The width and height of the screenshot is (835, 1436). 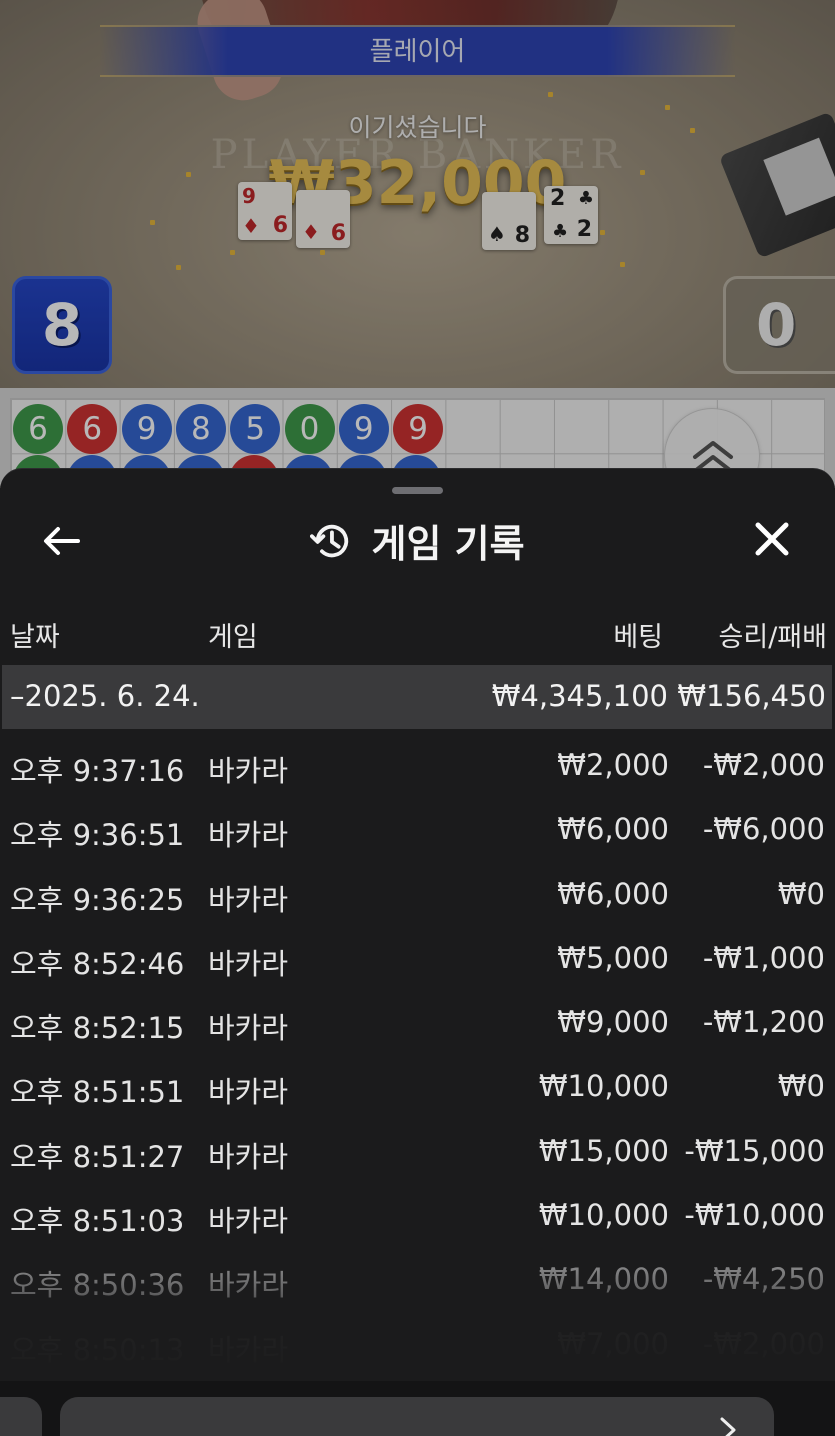 What do you see at coordinates (417, 1416) in the screenshot?
I see `bottom-main-button` at bounding box center [417, 1416].